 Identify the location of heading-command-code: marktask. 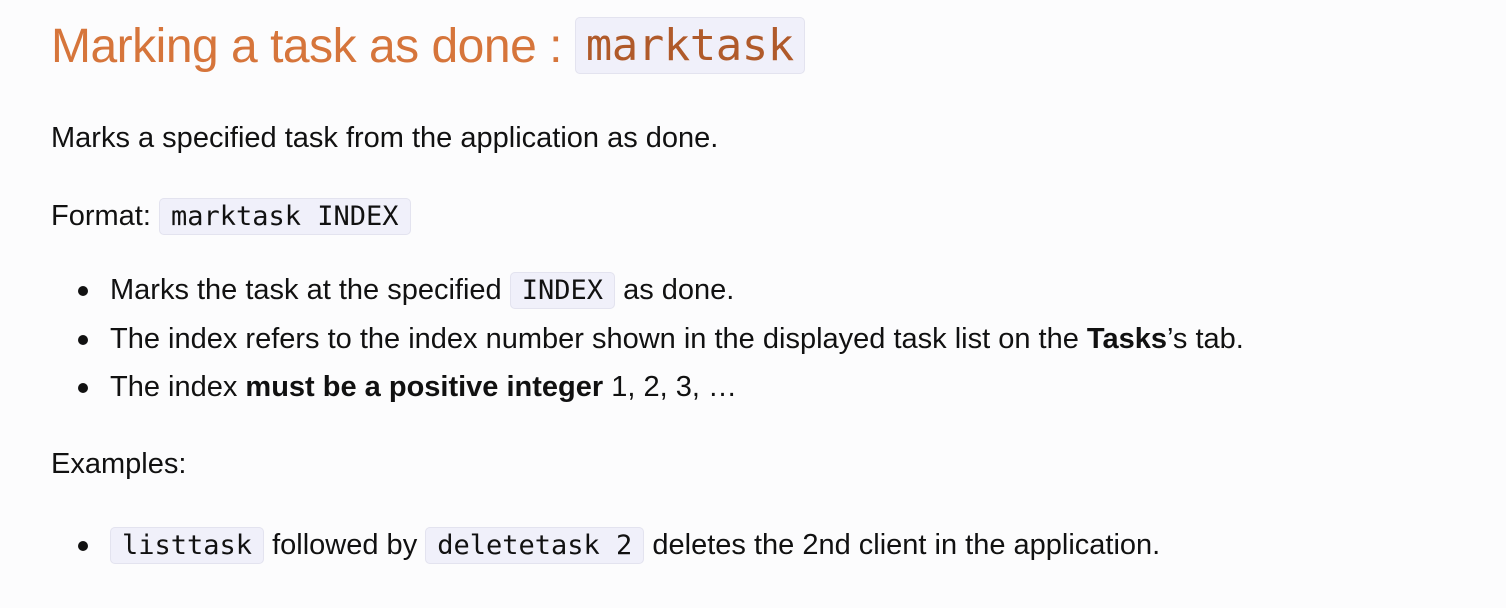
(689, 45).